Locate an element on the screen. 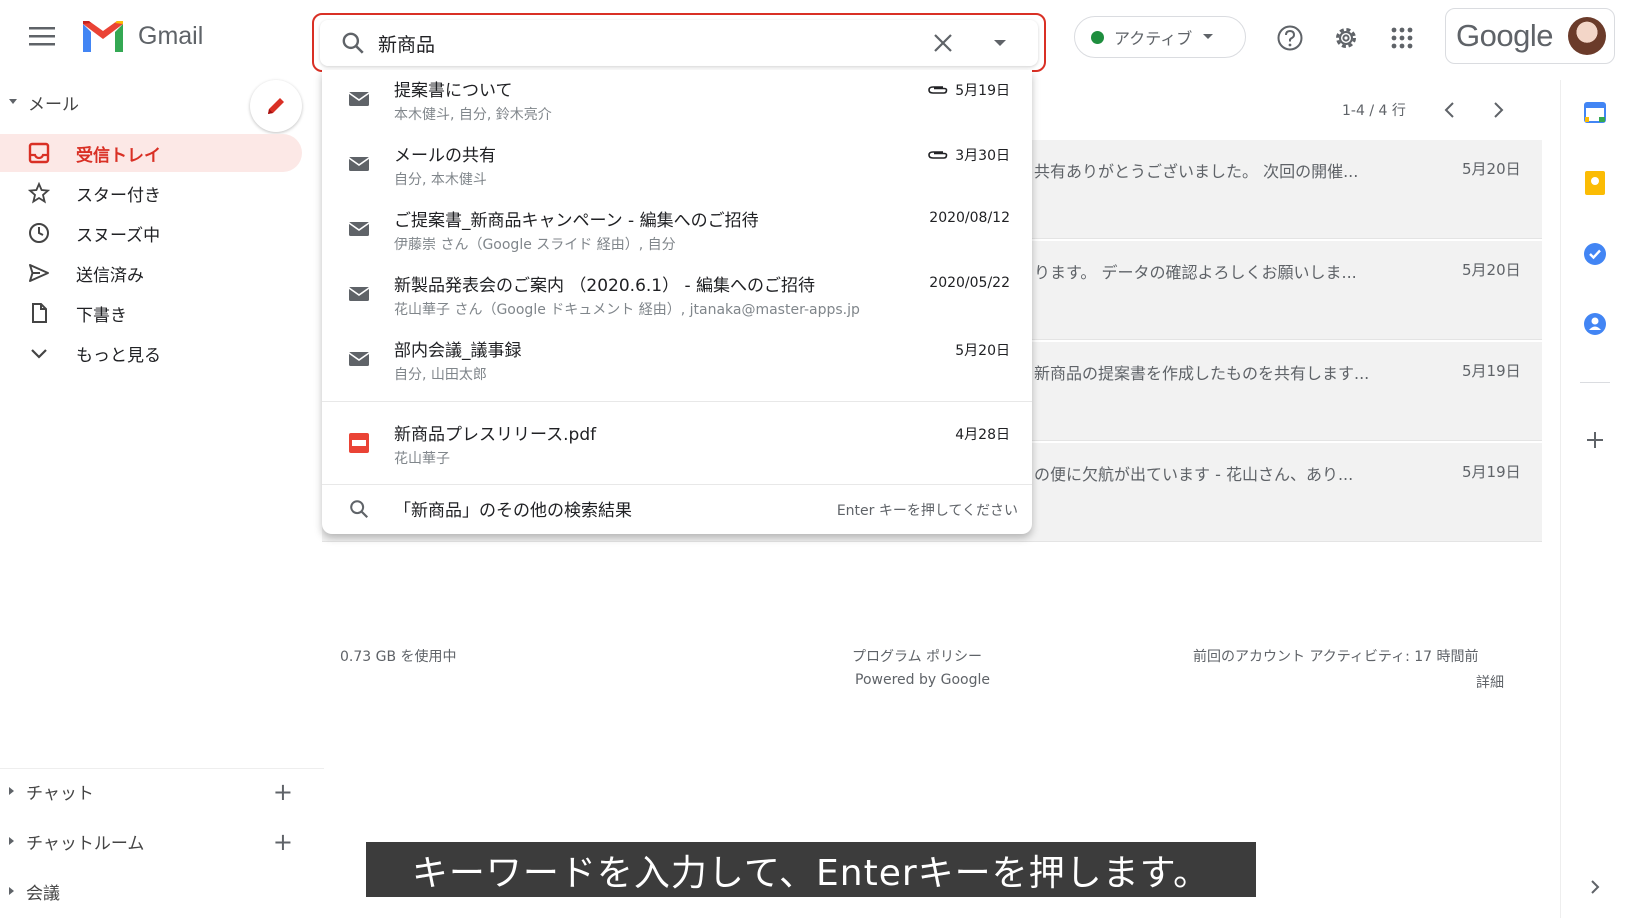 This screenshot has width=1631, height=918. tutorial-caption: キーワードを入力して、Enterキーを押します。 is located at coordinates (811, 869).